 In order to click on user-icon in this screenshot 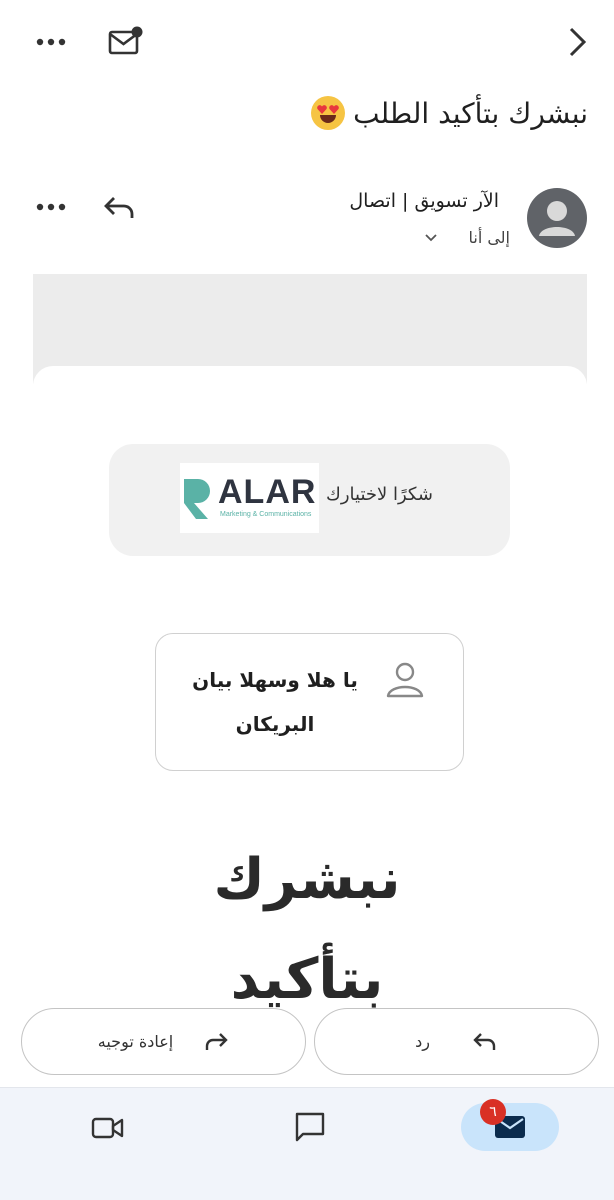, I will do `click(405, 682)`.